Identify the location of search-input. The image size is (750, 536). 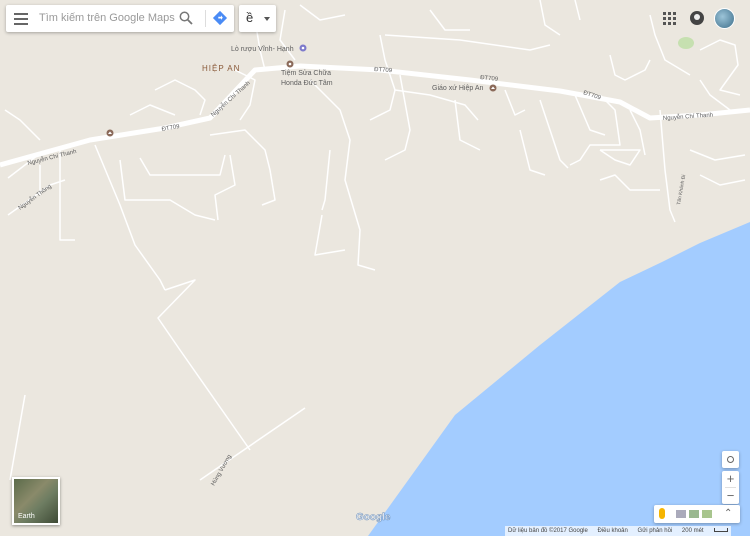
(109, 18).